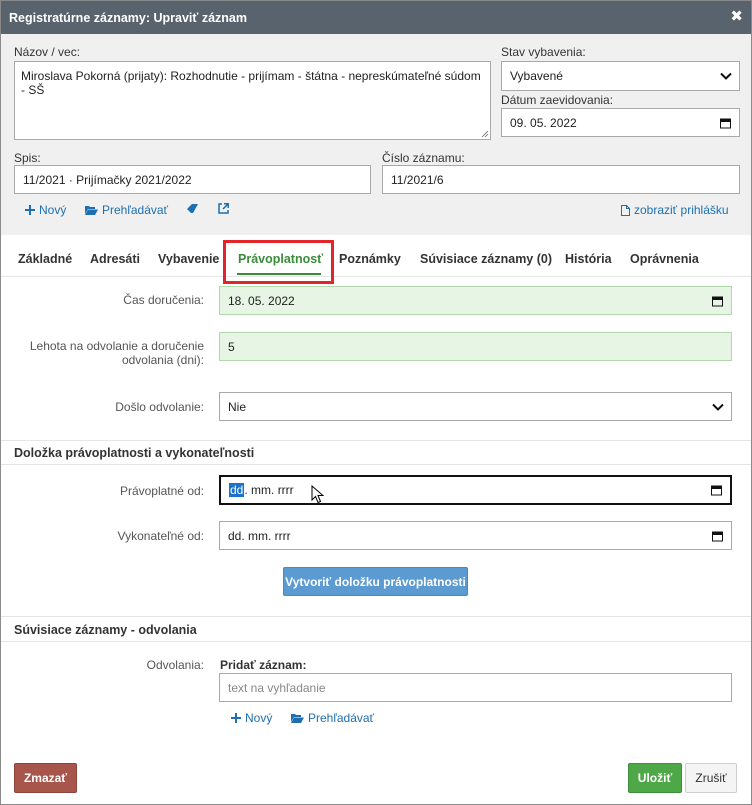 This screenshot has width=752, height=805. What do you see at coordinates (160, 536) in the screenshot?
I see `vykonatelne-od-label: Vykonateľné od:` at bounding box center [160, 536].